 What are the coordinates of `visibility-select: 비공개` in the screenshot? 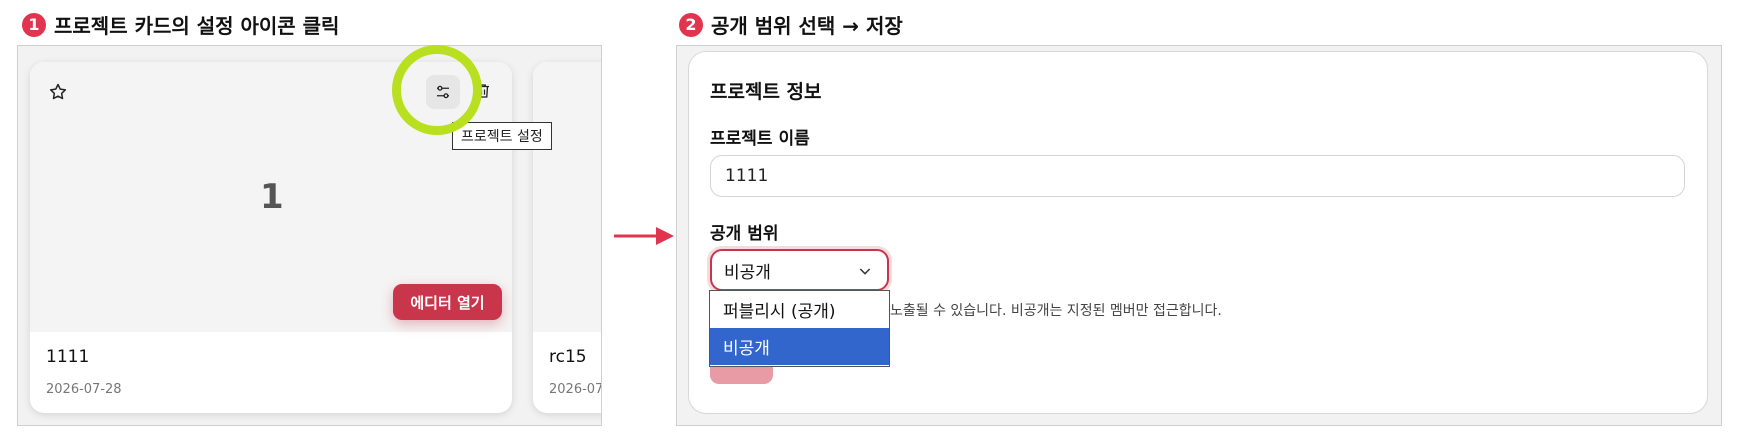 It's located at (799, 270).